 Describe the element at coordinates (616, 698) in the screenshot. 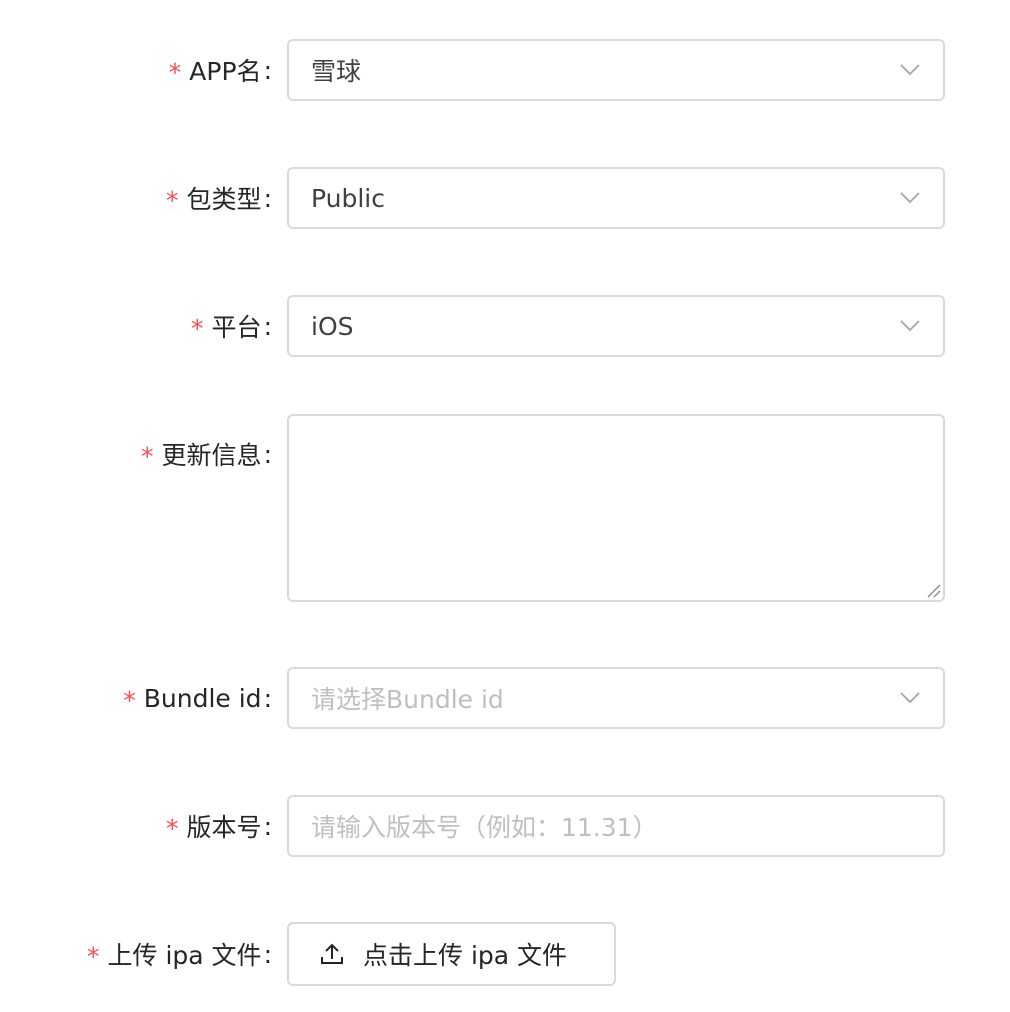

I see `bundle-id-select: 请选择Bundle id` at that location.